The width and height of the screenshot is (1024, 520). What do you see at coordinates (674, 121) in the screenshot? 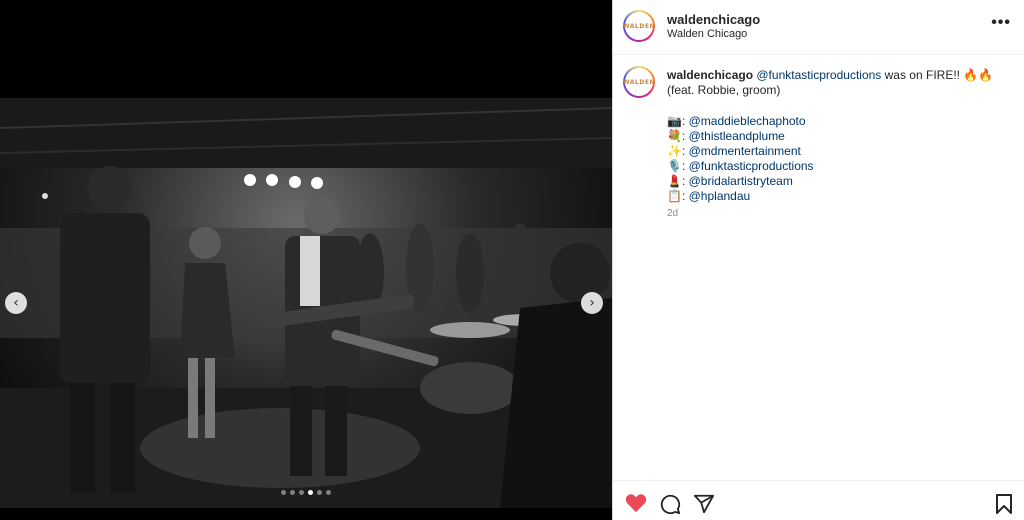
I see `credit-emoji-icon: 📷` at bounding box center [674, 121].